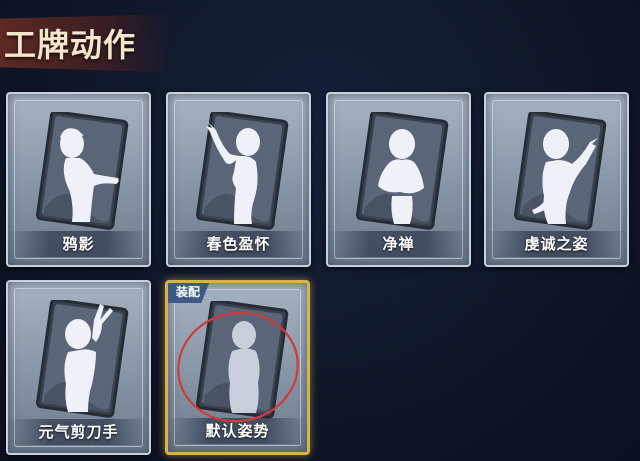 The height and width of the screenshot is (461, 640). What do you see at coordinates (70, 45) in the screenshot?
I see `page-title: 工牌动作` at bounding box center [70, 45].